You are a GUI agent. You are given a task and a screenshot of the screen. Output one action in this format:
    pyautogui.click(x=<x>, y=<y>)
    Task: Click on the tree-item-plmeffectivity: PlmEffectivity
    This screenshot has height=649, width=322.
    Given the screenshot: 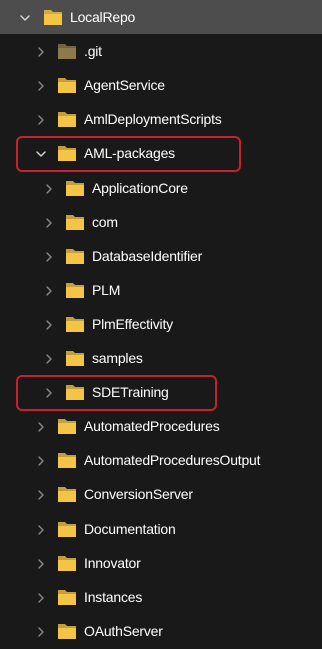 What is the action you would take?
    pyautogui.click(x=161, y=324)
    